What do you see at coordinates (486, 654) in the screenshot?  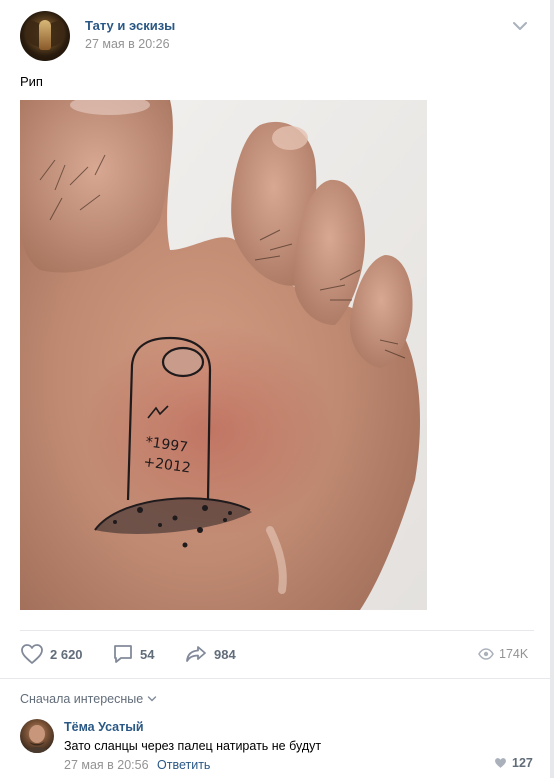 I see `eye-icon` at bounding box center [486, 654].